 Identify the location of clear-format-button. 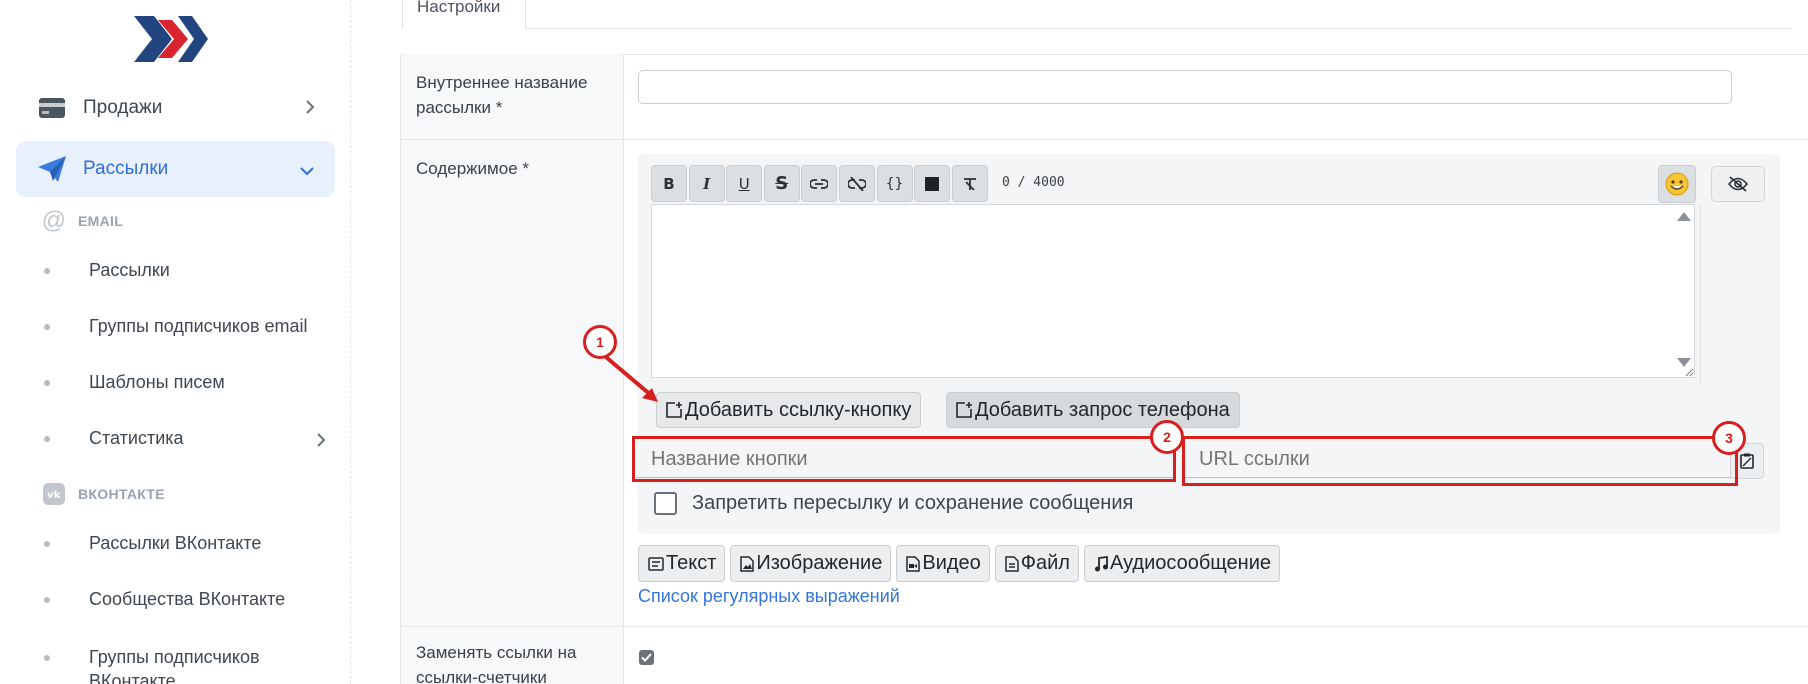
(969, 183).